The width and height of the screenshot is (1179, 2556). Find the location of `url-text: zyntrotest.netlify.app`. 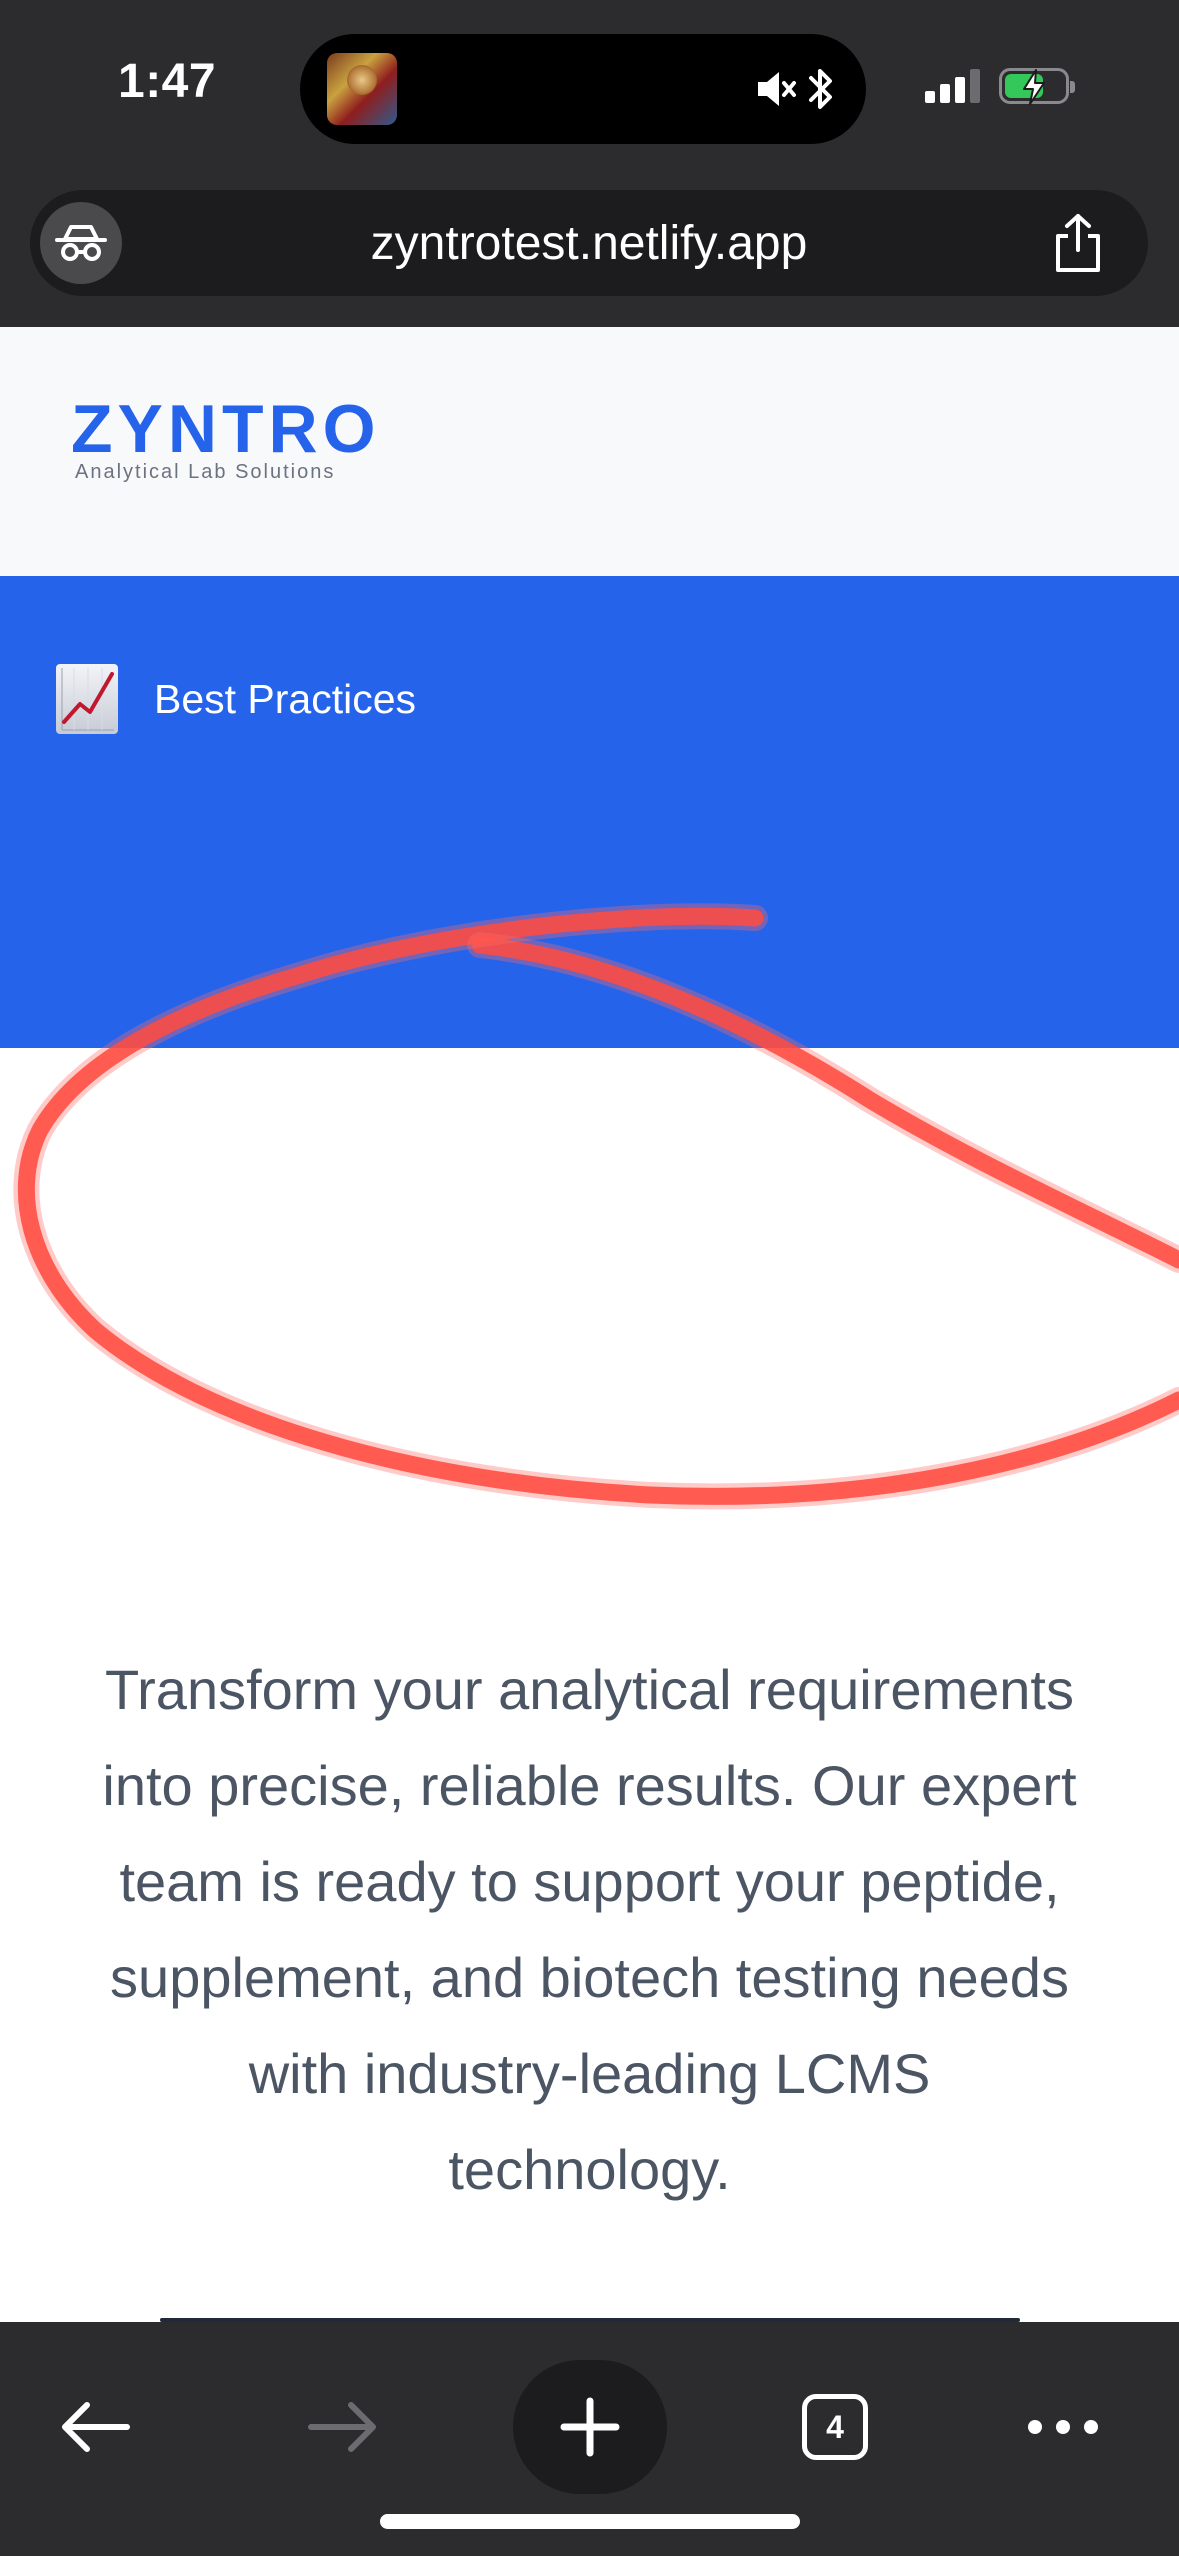

url-text: zyntrotest.netlify.app is located at coordinates (589, 243).